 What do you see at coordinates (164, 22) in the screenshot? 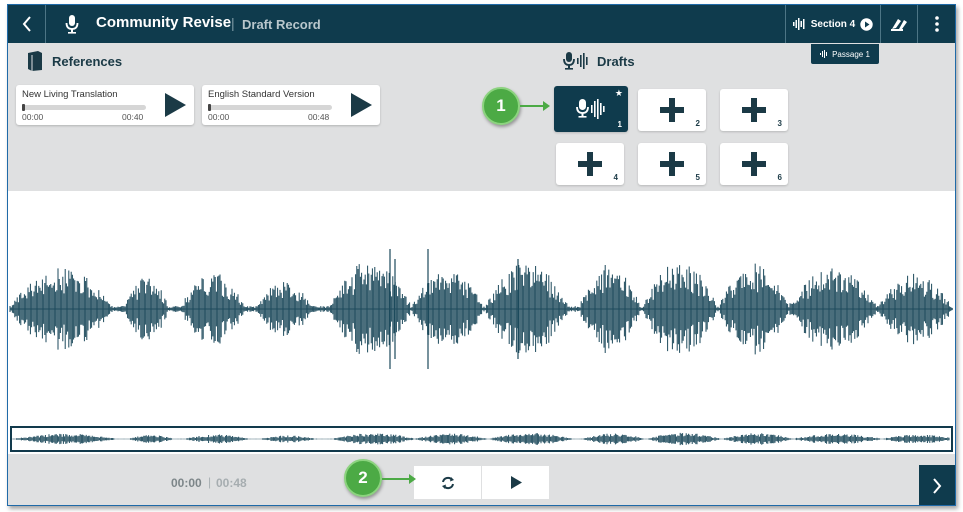
I see `page-title: Community Revise` at bounding box center [164, 22].